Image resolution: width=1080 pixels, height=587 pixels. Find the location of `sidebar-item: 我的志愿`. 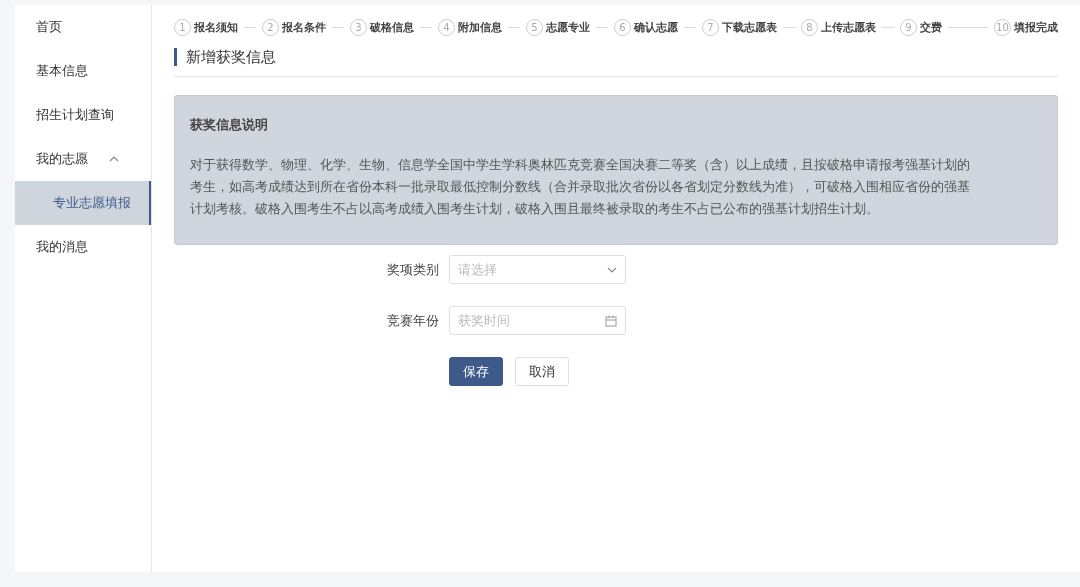

sidebar-item: 我的志愿 is located at coordinates (83, 159).